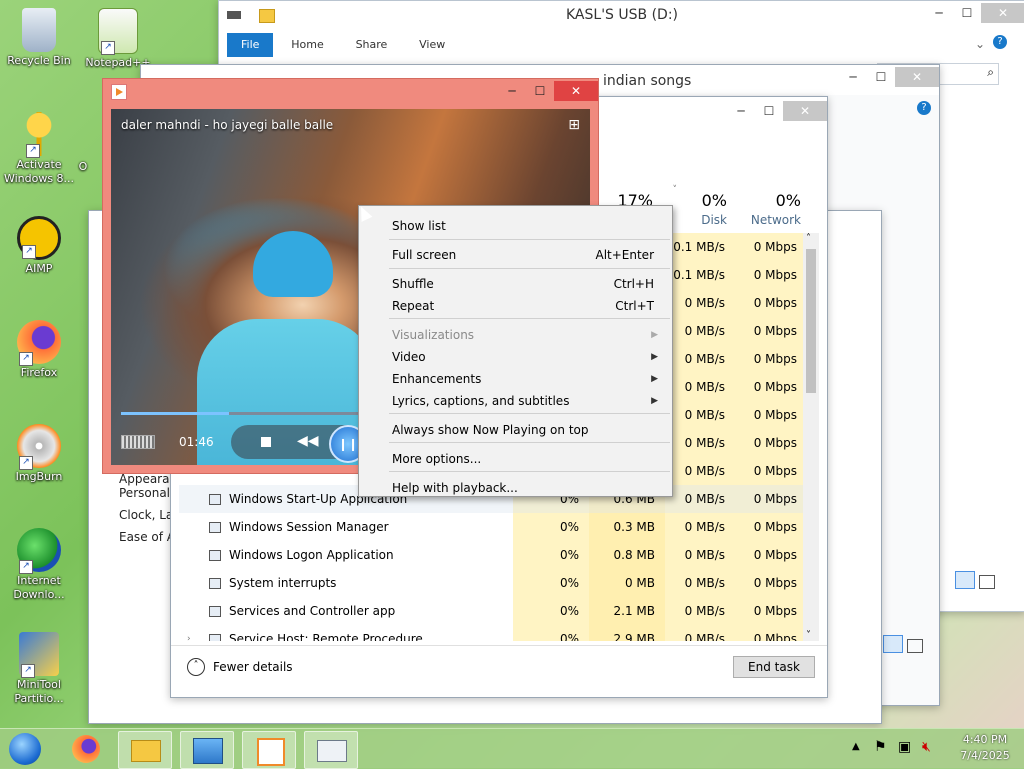 The height and width of the screenshot is (769, 1024). What do you see at coordinates (86, 749) in the screenshot?
I see `taskbar-firefox` at bounding box center [86, 749].